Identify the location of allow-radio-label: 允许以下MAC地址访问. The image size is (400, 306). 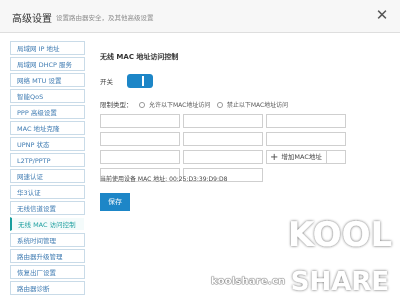
(179, 105).